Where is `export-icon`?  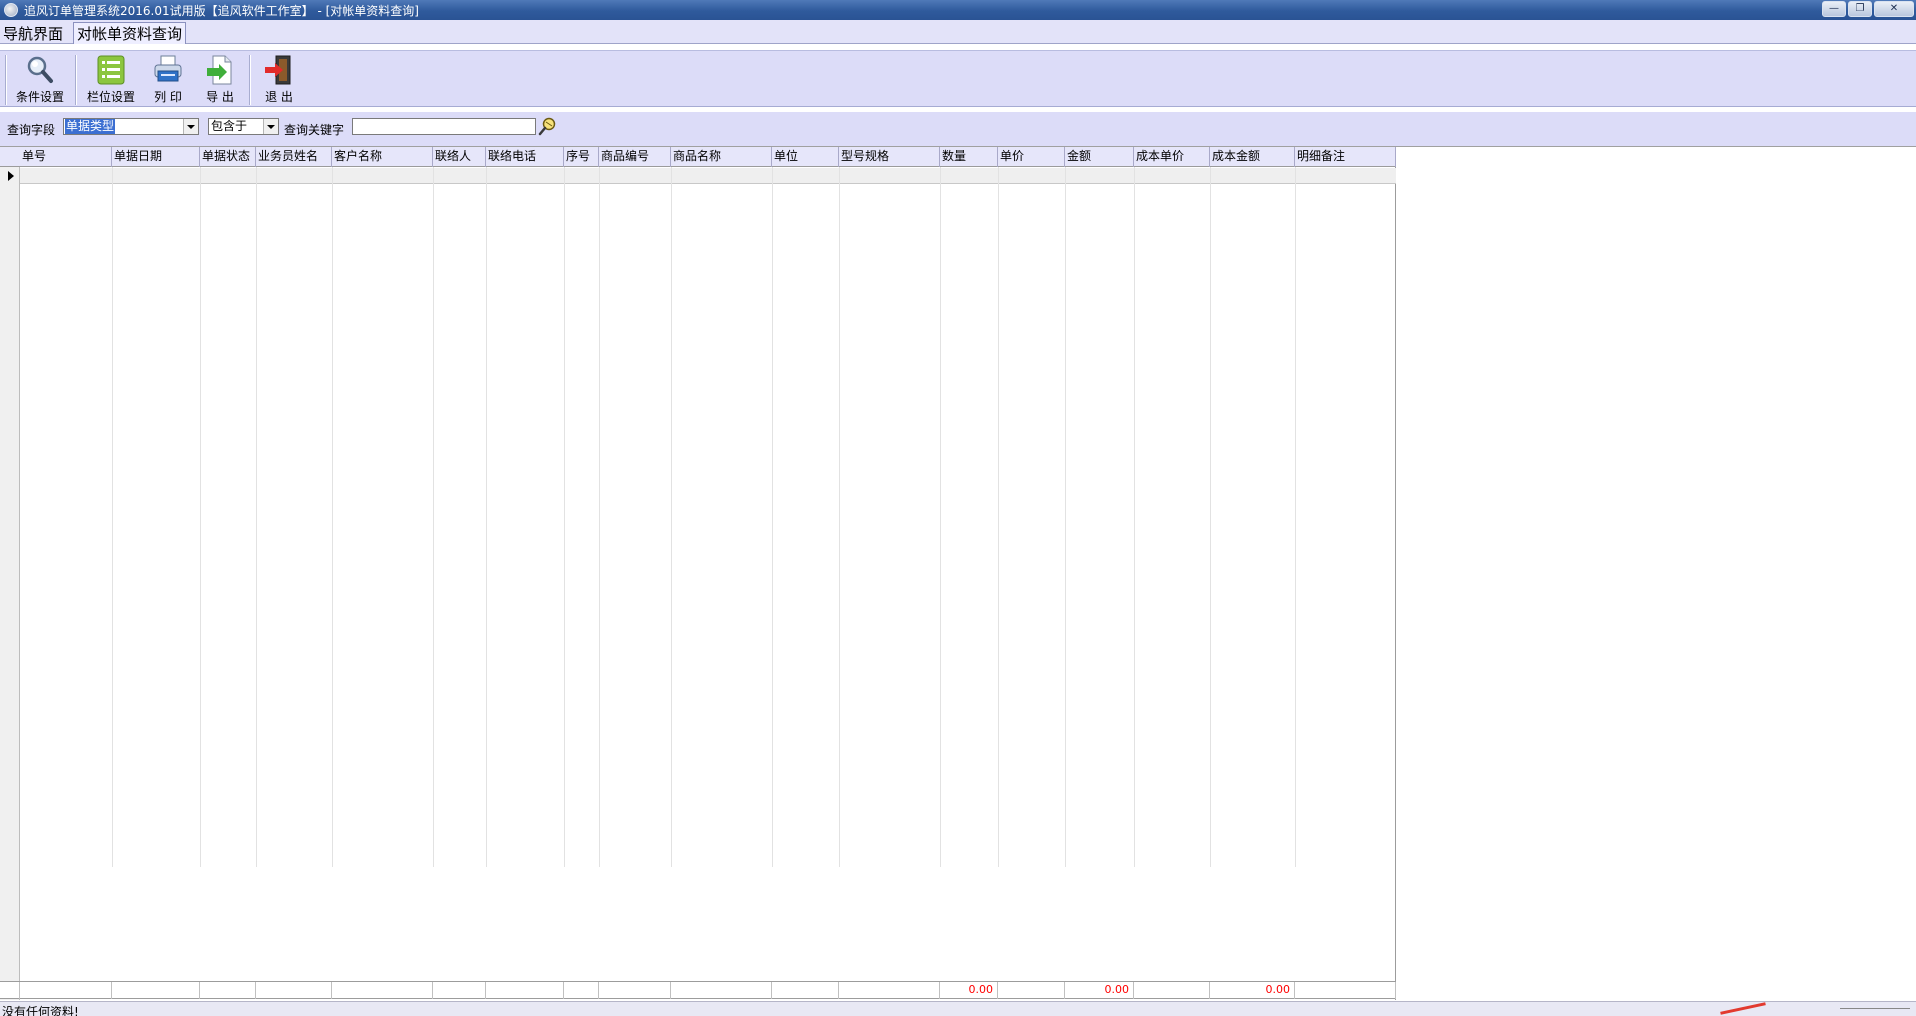
export-icon is located at coordinates (220, 70).